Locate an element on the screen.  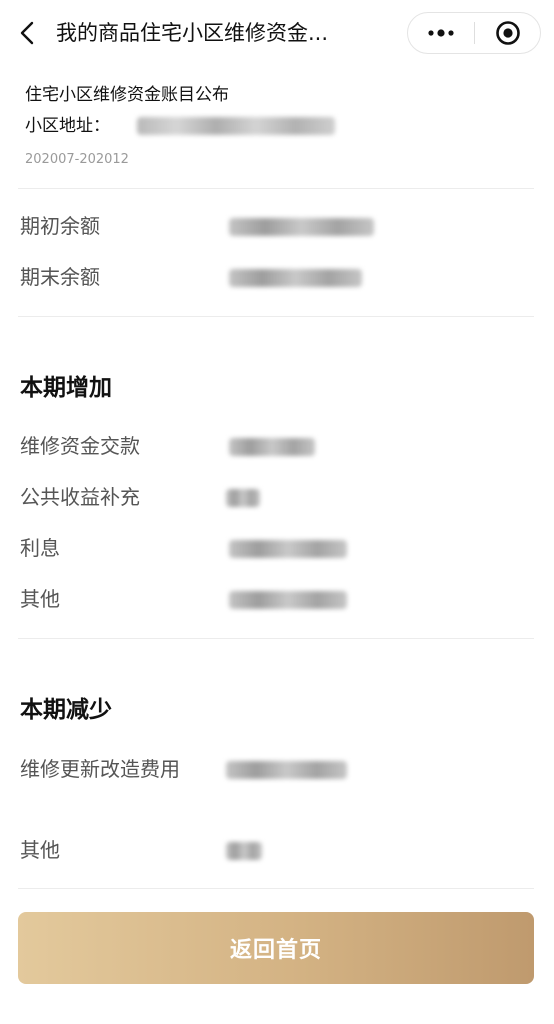
close-button is located at coordinates (508, 33).